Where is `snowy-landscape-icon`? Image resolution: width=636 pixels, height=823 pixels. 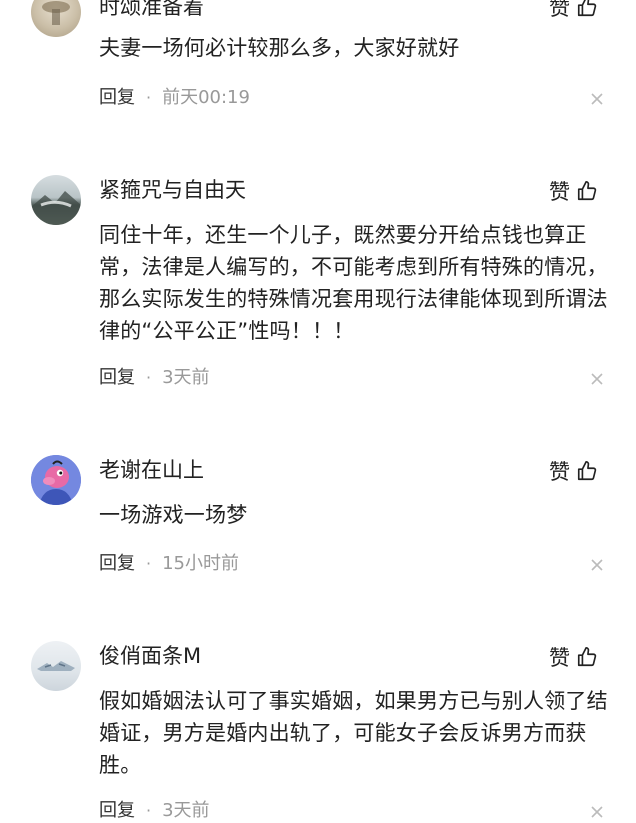
snowy-landscape-icon is located at coordinates (56, 666).